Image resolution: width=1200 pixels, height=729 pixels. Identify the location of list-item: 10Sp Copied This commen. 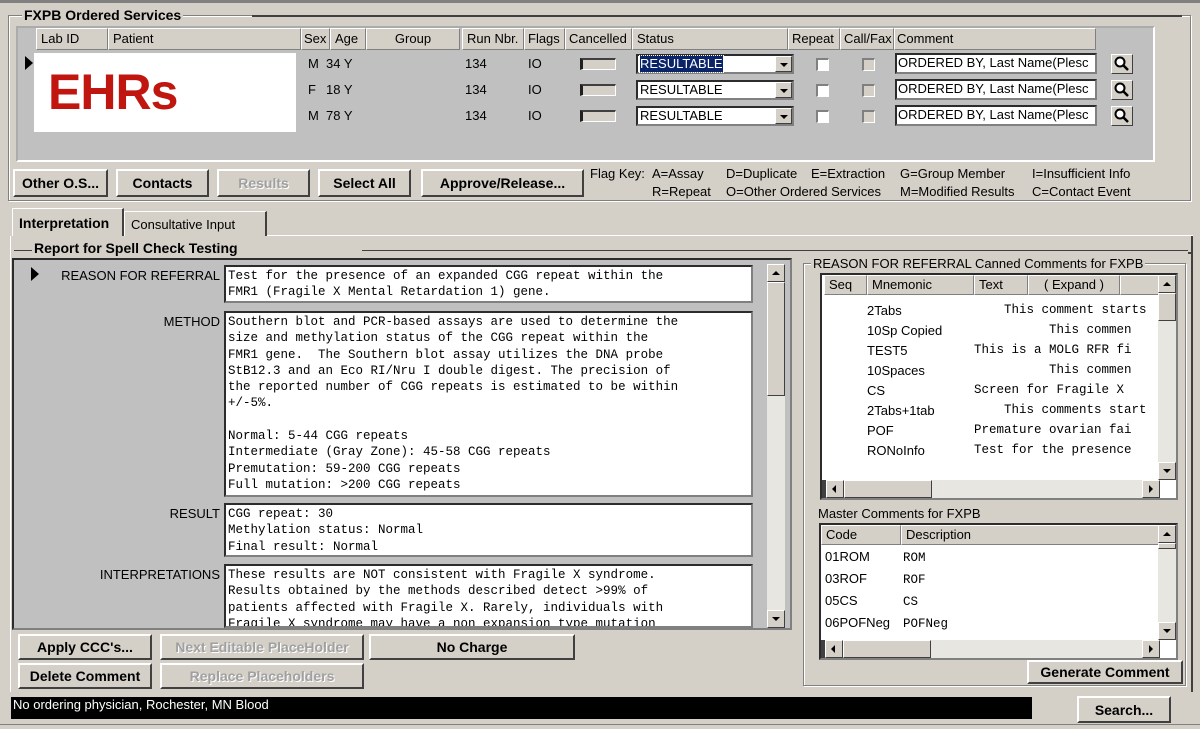
(990, 333).